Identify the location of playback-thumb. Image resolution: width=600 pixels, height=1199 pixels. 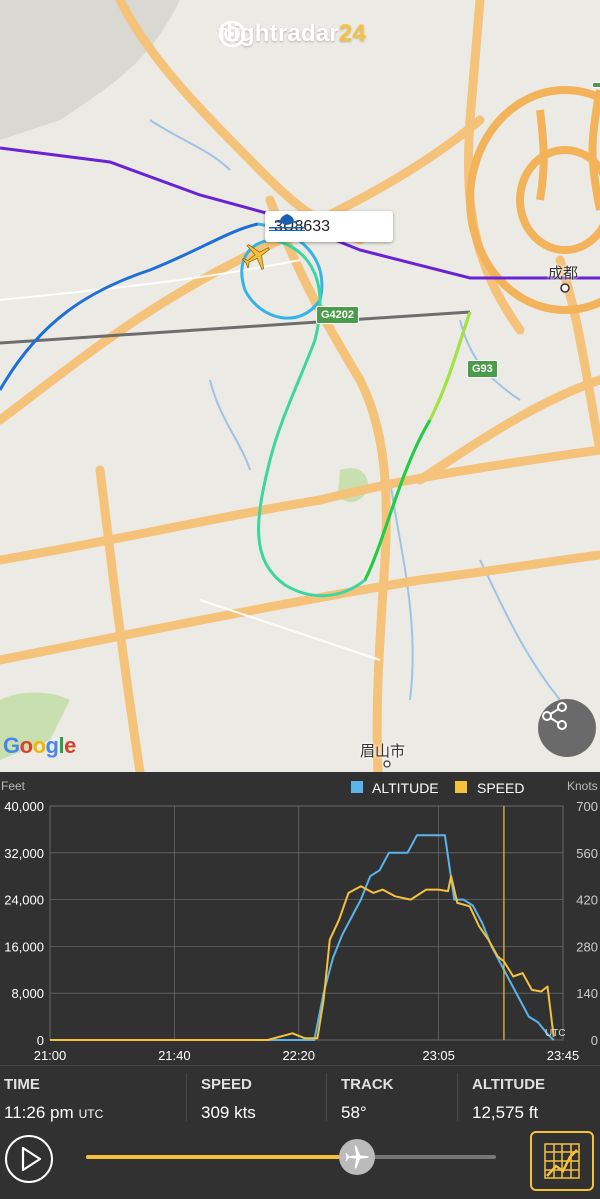
(356, 1157).